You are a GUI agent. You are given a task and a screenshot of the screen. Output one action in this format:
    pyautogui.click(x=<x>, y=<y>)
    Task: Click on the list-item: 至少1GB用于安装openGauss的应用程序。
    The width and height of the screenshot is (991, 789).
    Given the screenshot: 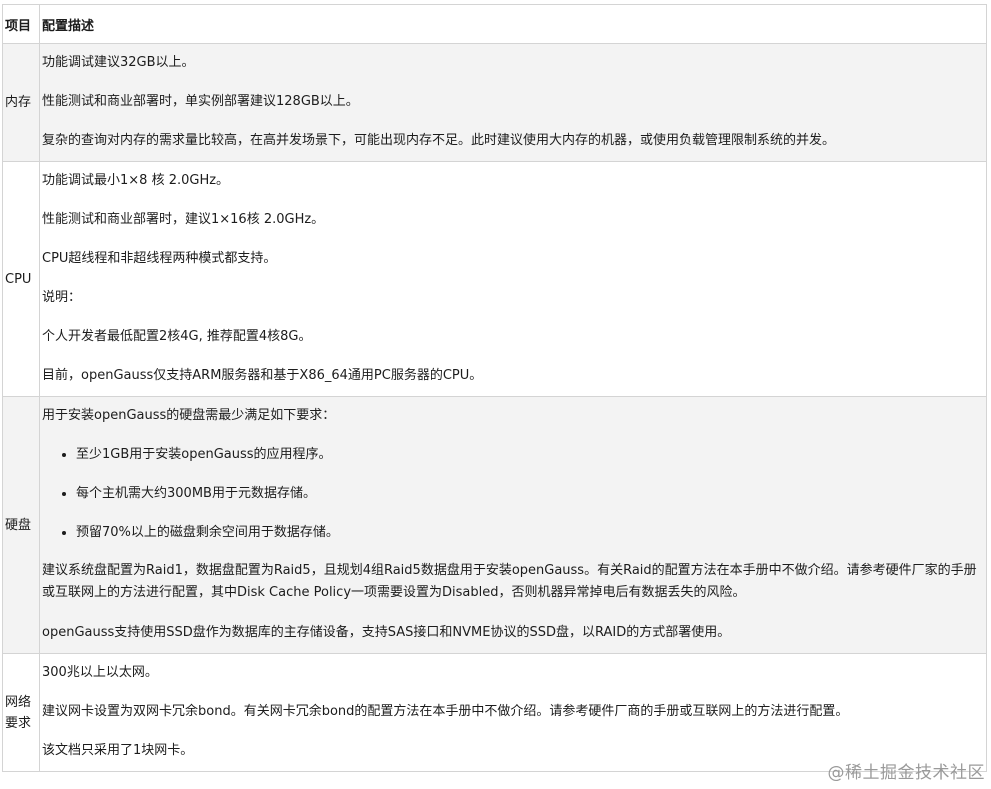 What is the action you would take?
    pyautogui.click(x=529, y=455)
    